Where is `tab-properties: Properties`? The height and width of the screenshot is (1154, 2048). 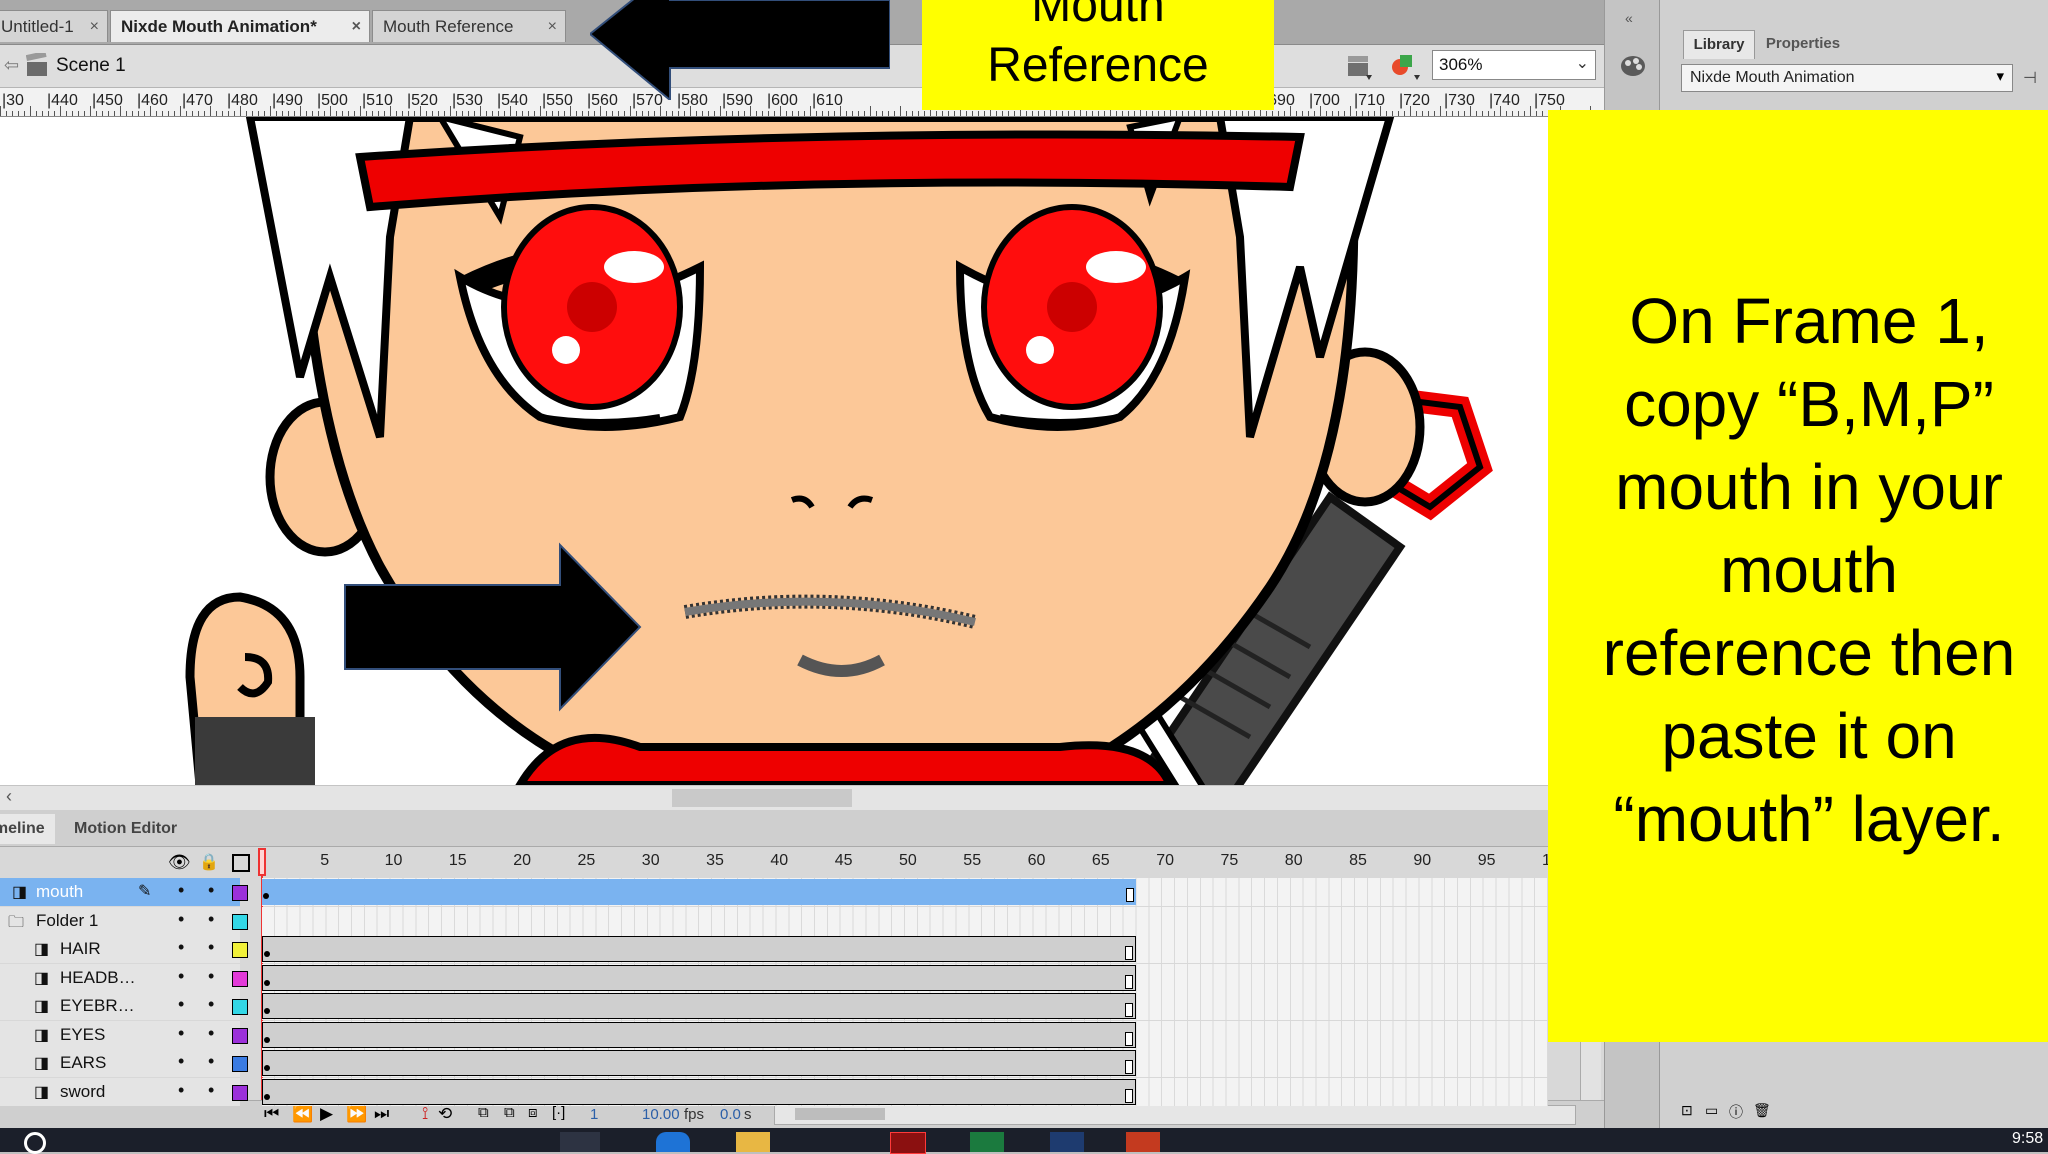
tab-properties: Properties is located at coordinates (1803, 44).